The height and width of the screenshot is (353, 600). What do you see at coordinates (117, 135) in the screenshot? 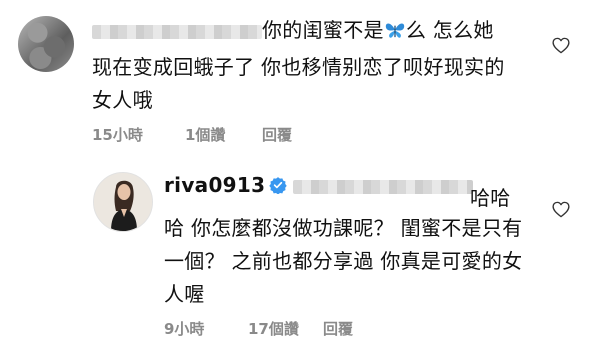
I see `timestamp: 15小時` at bounding box center [117, 135].